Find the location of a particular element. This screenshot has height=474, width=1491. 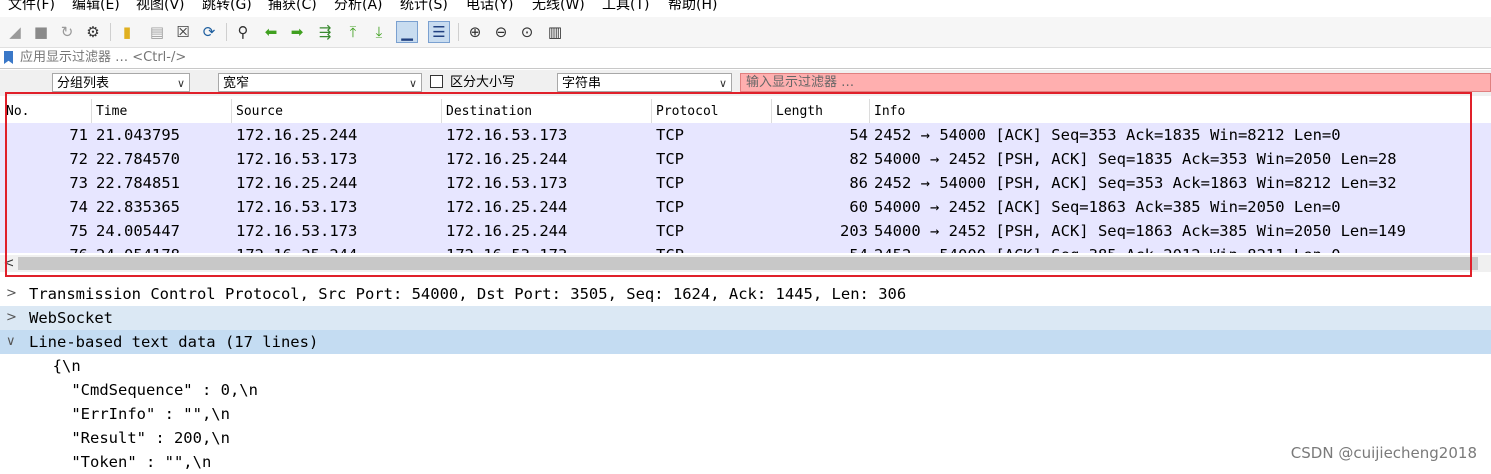

display-filter-input is located at coordinates (750, 57).